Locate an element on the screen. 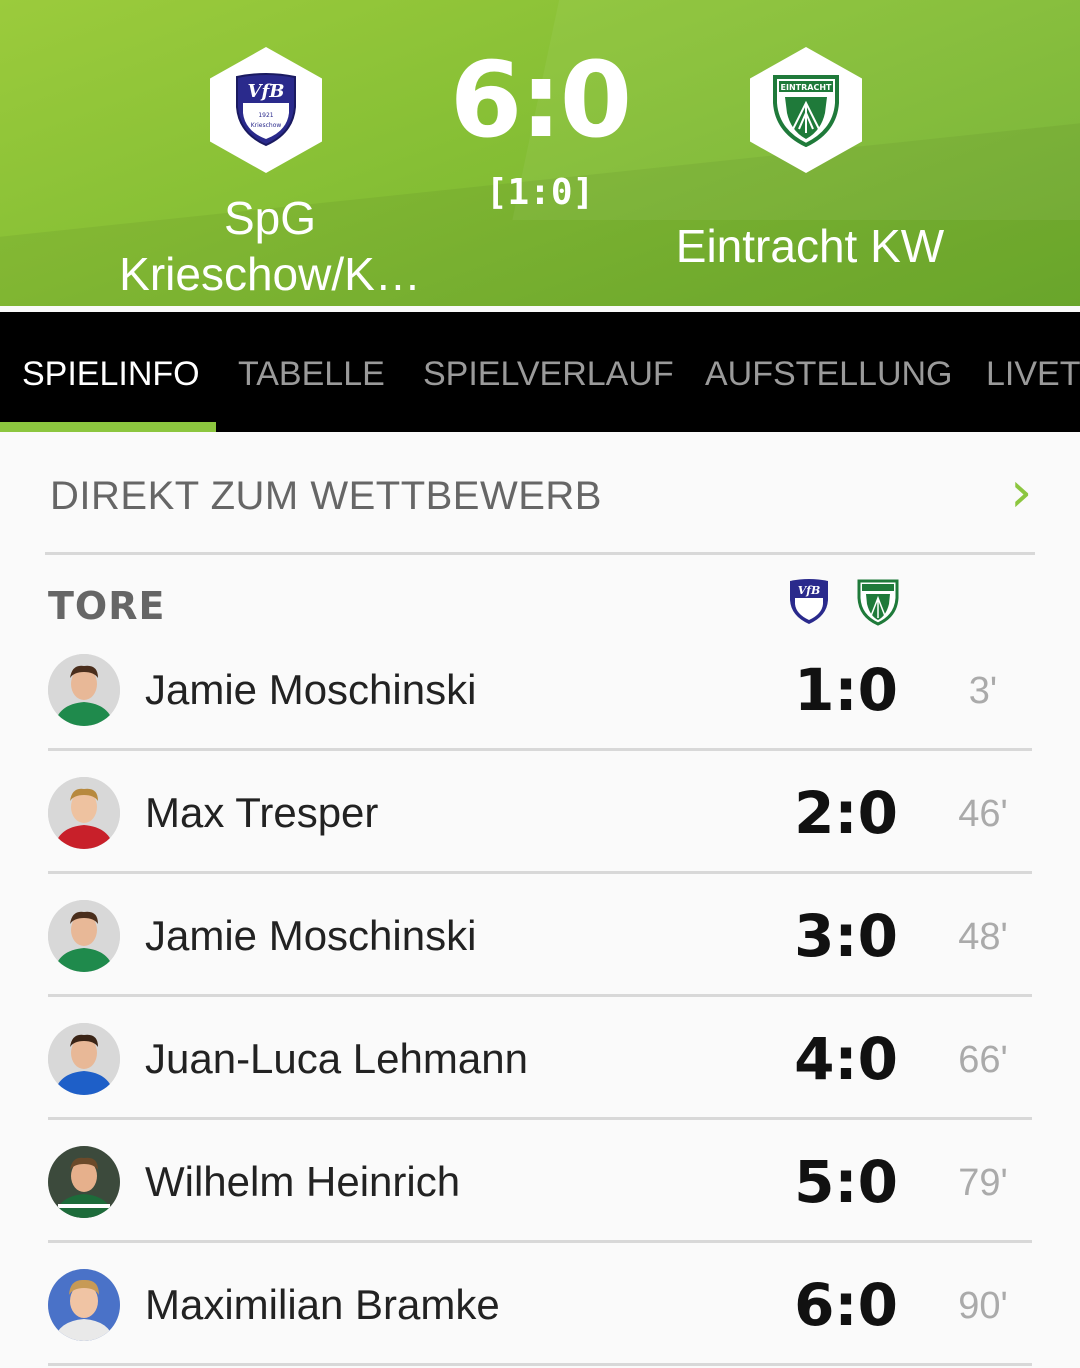  svg-text: Krieschow is located at coordinates (266, 125).